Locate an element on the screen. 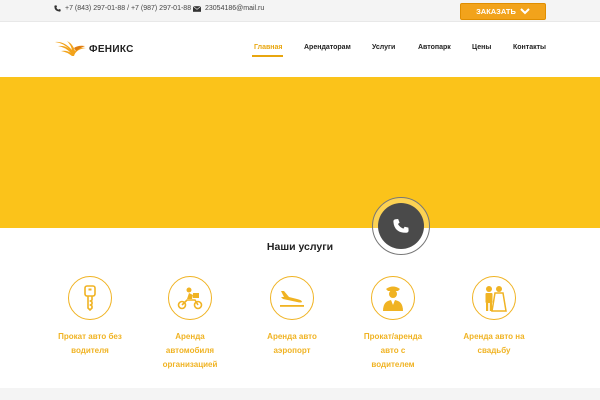  plane-landing-icon is located at coordinates (292, 299).